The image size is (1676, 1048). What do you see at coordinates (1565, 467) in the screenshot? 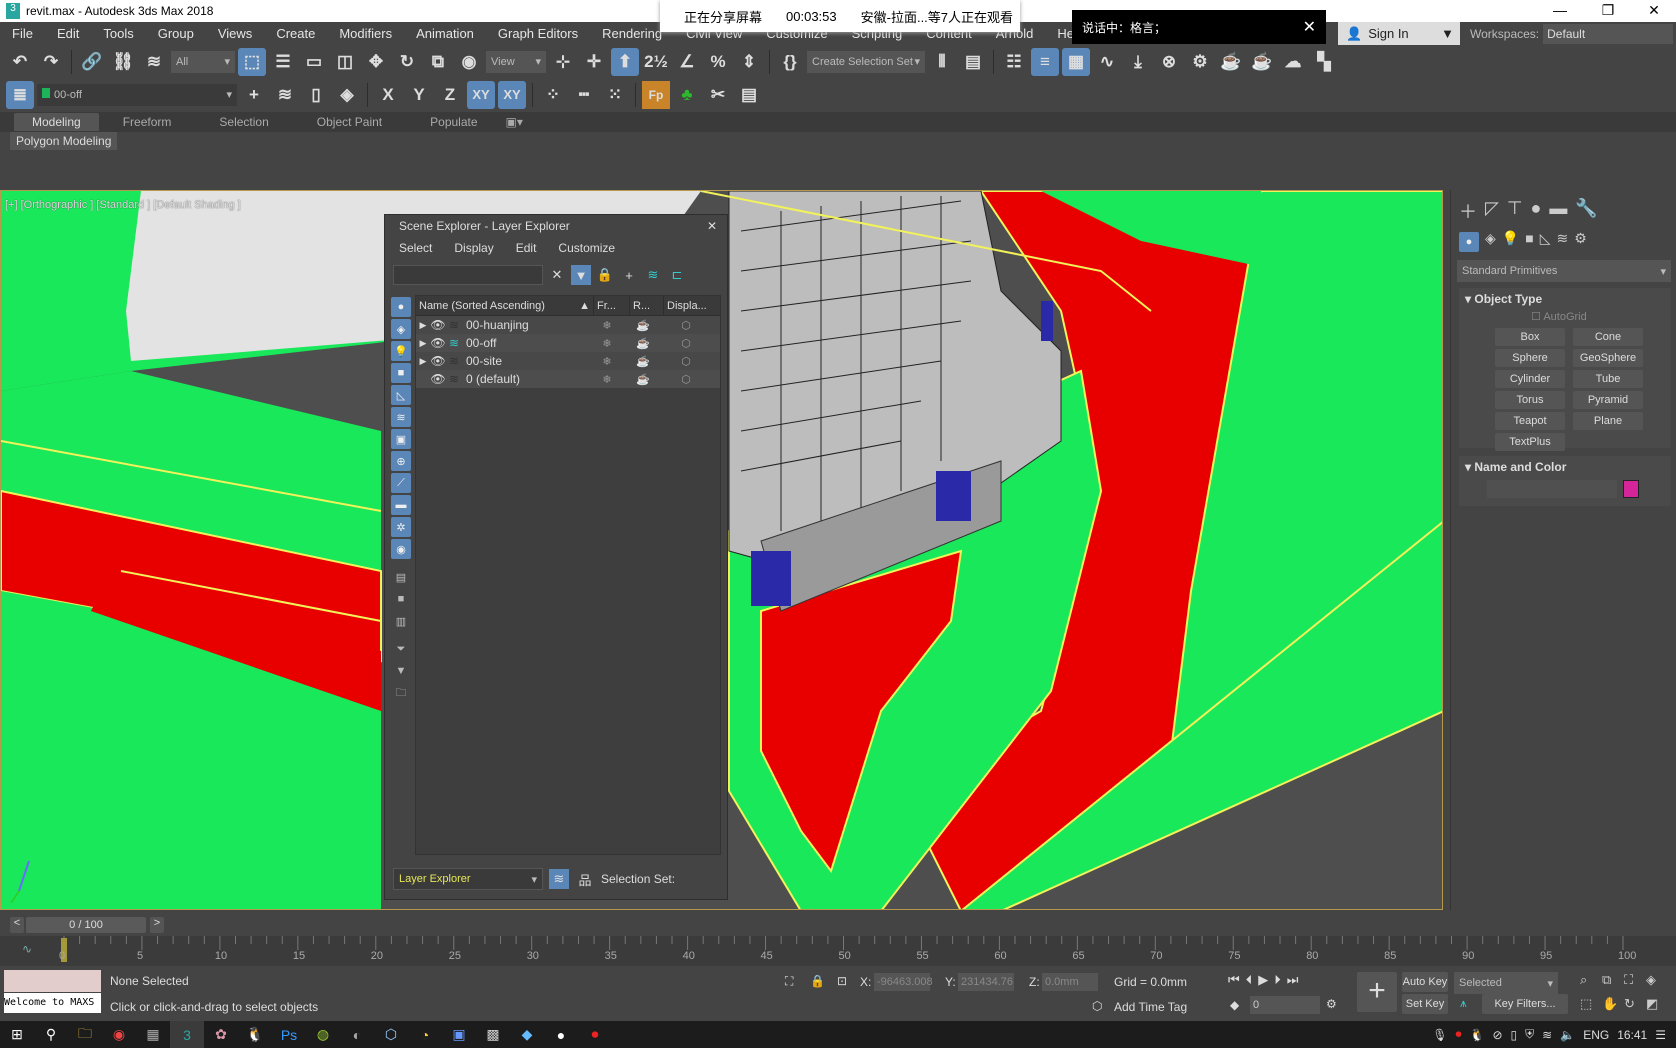
I see `name-color-header: ▾ Name and Color` at bounding box center [1565, 467].